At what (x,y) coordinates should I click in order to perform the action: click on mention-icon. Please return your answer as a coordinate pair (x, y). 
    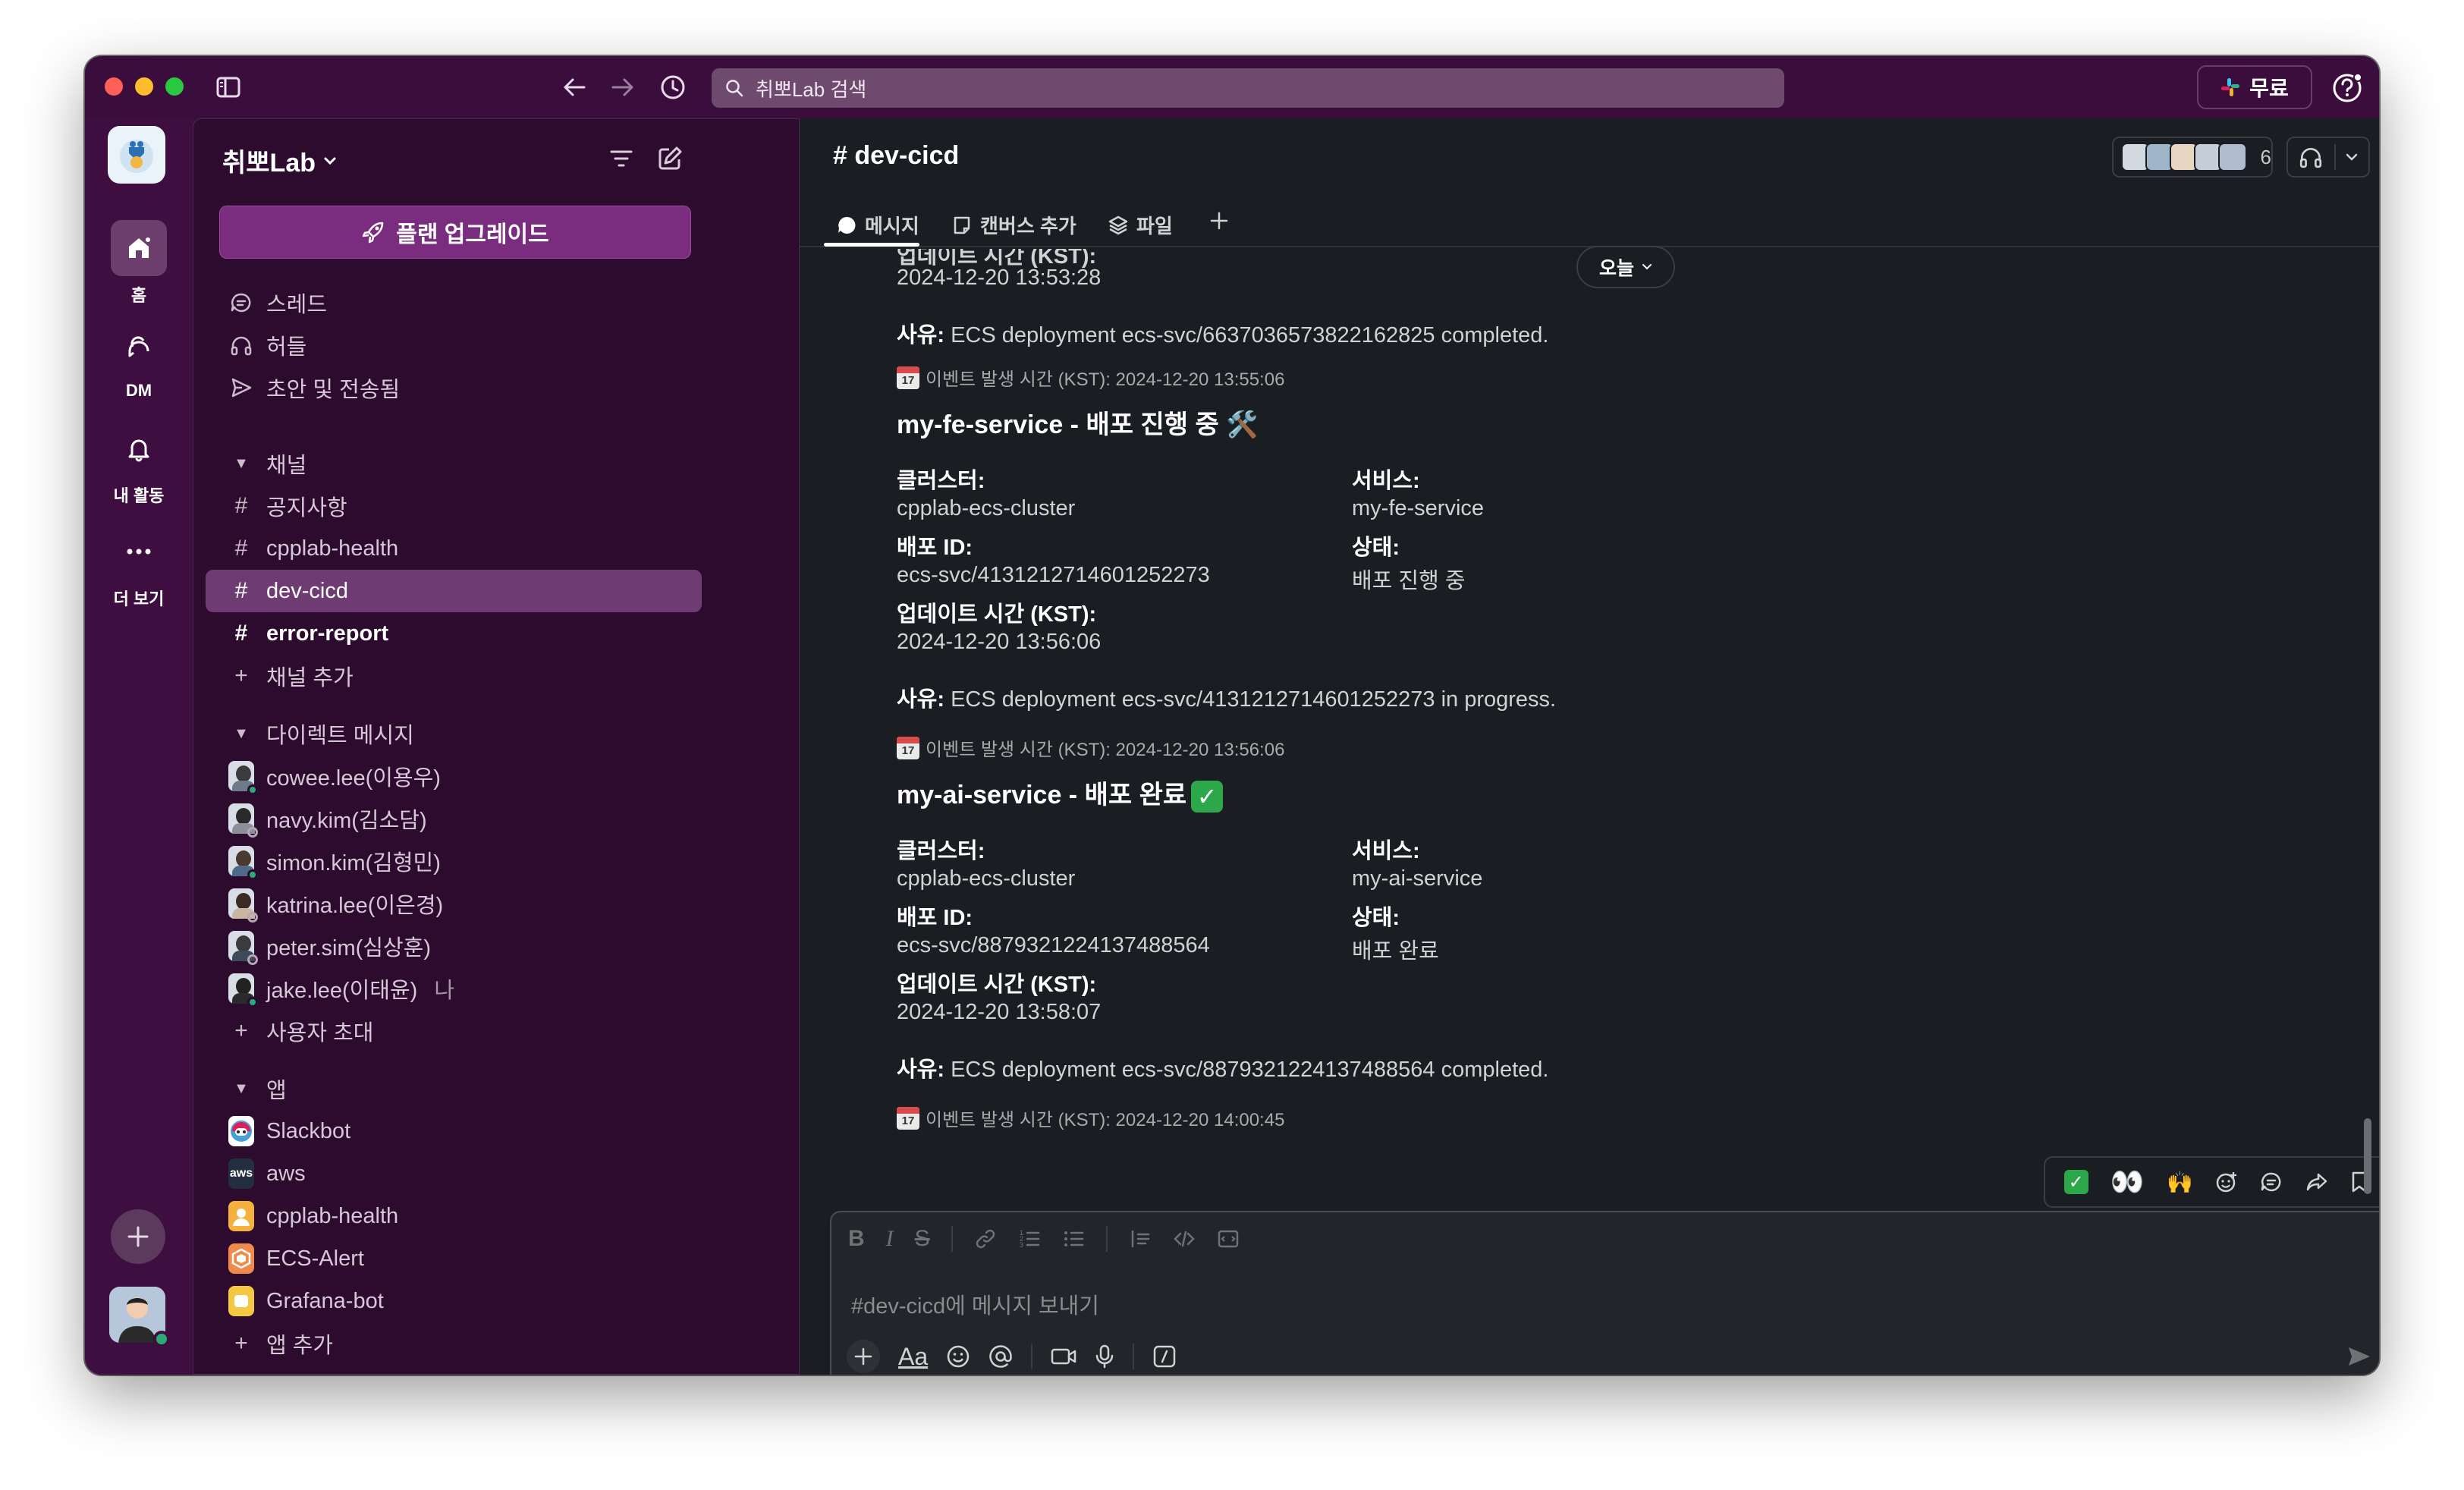
    Looking at the image, I should click on (1000, 1356).